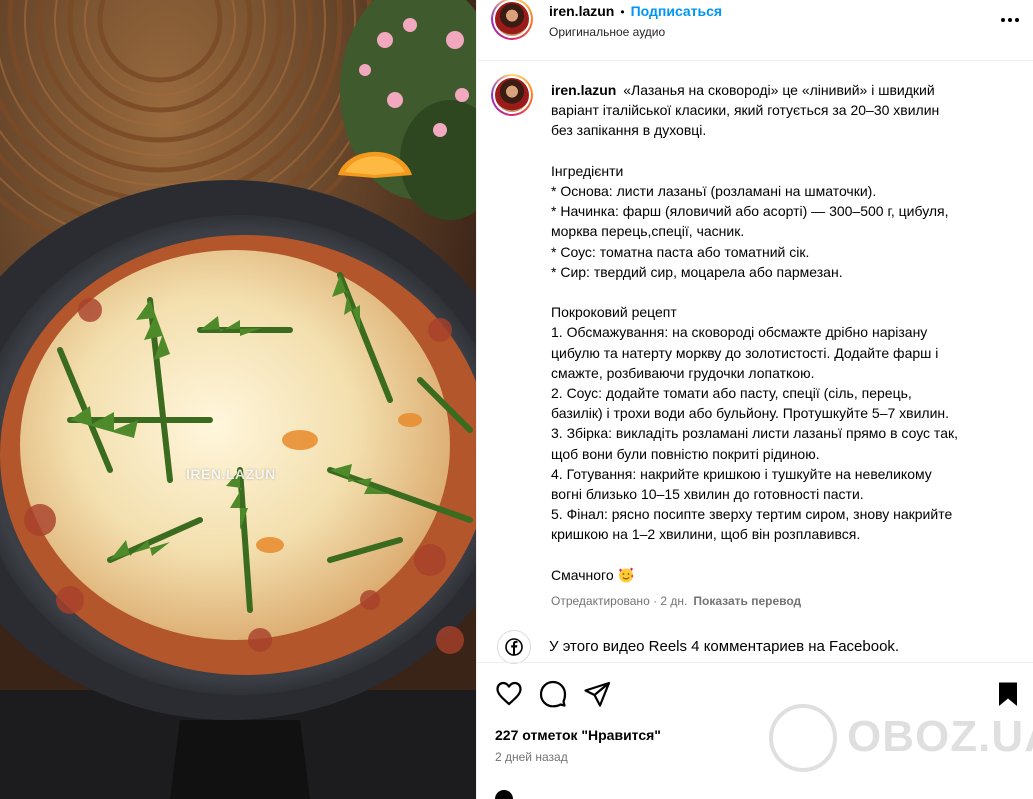 This screenshot has width=1033, height=799. Describe the element at coordinates (607, 32) in the screenshot. I see `audio-link: Оригинальное аудио` at that location.